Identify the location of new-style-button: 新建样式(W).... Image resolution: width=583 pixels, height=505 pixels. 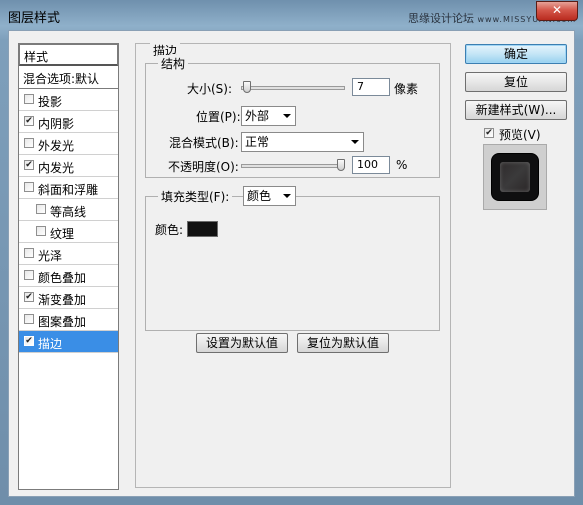
(516, 110).